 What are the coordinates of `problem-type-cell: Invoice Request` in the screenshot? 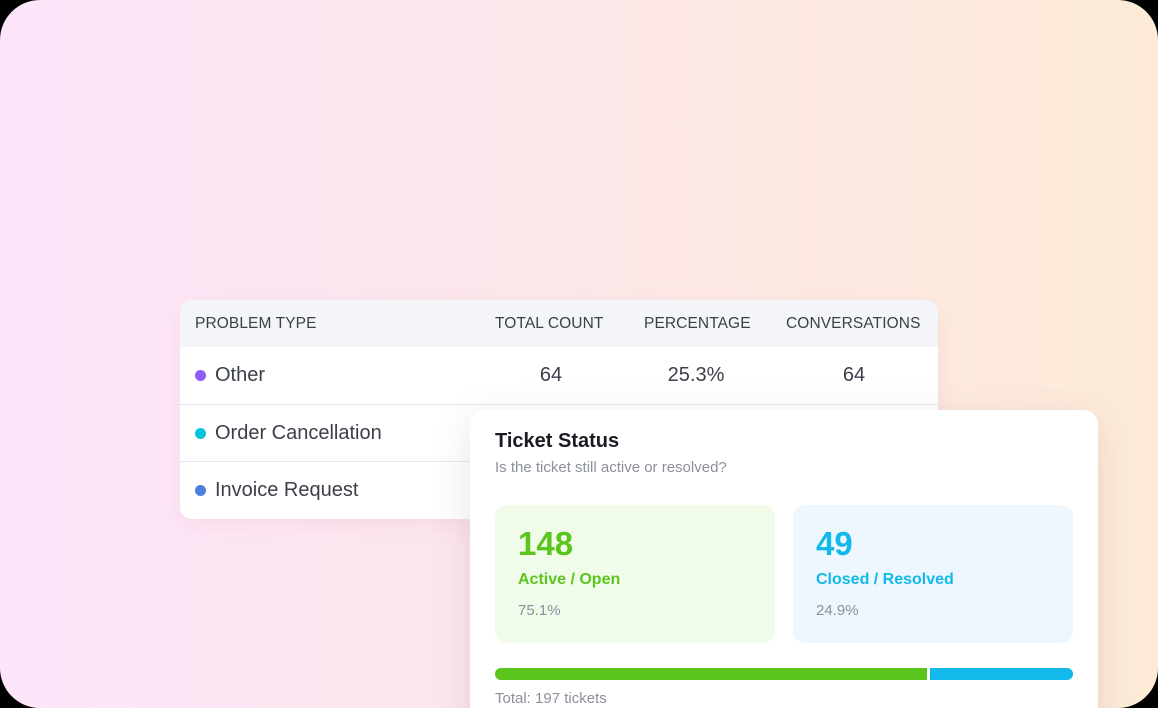 It's located at (287, 490).